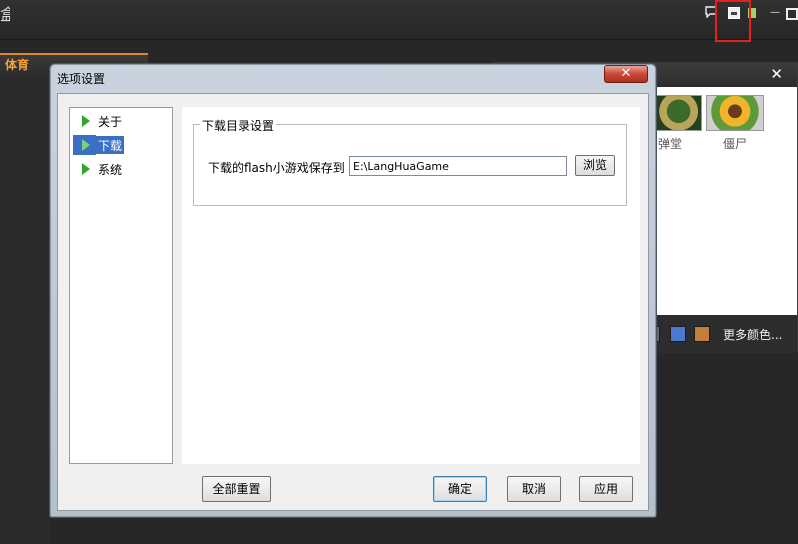  I want to click on path-label: 下载的flash小游戏保存到, so click(276, 168).